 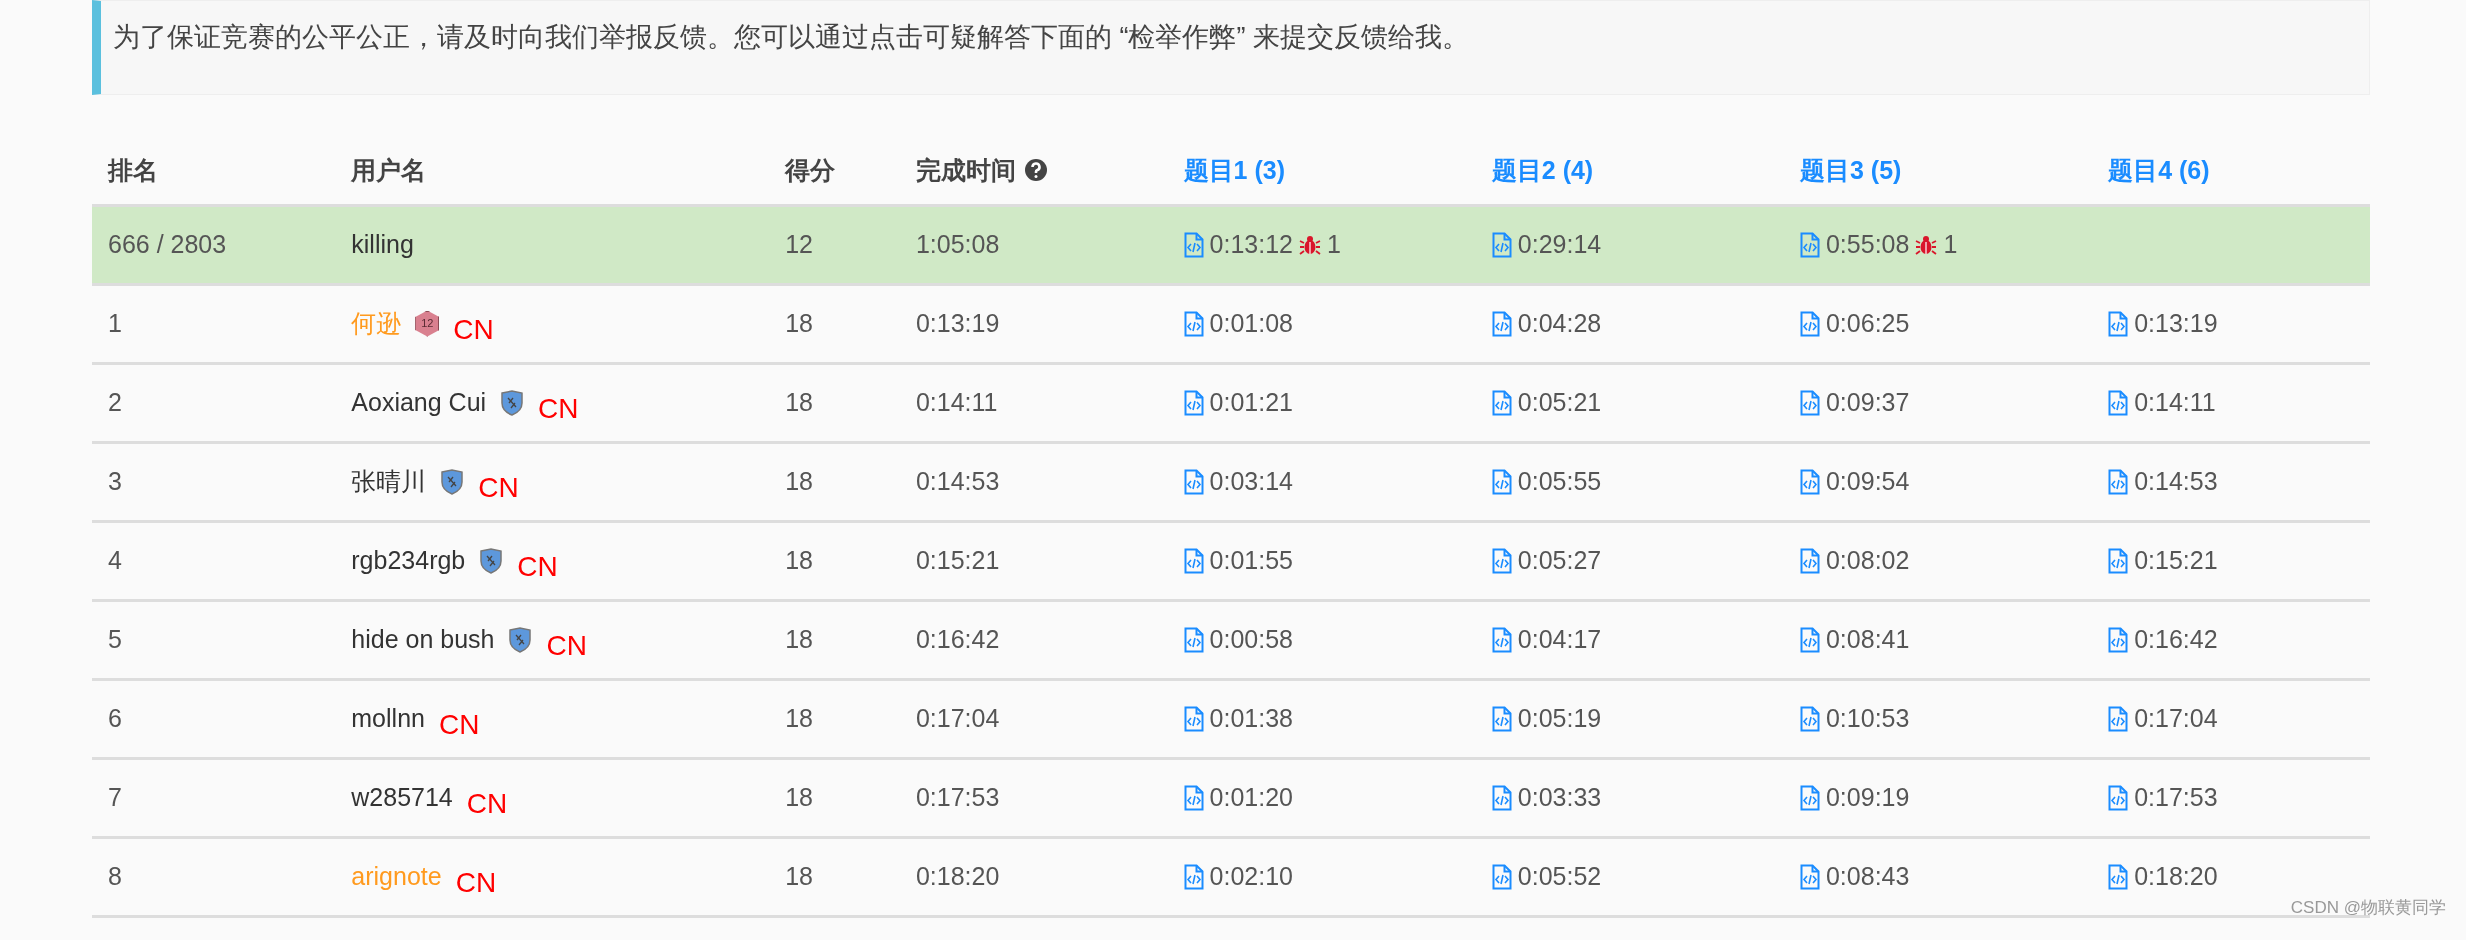 I want to click on column-header: 完成时间, so click(x=965, y=170).